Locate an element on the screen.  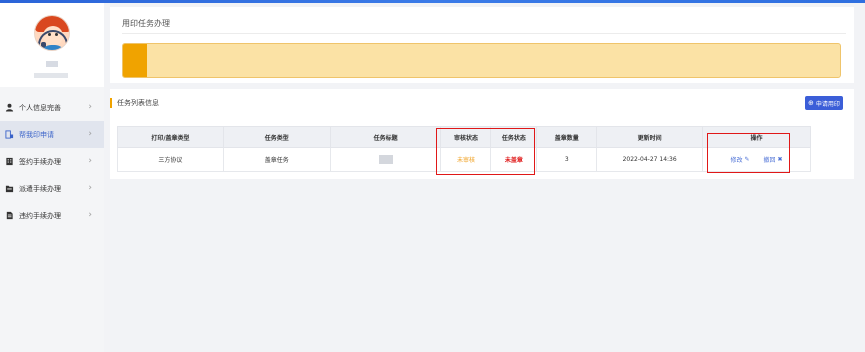
sidebar-item-label: 派遣手续办理 is located at coordinates (40, 188).